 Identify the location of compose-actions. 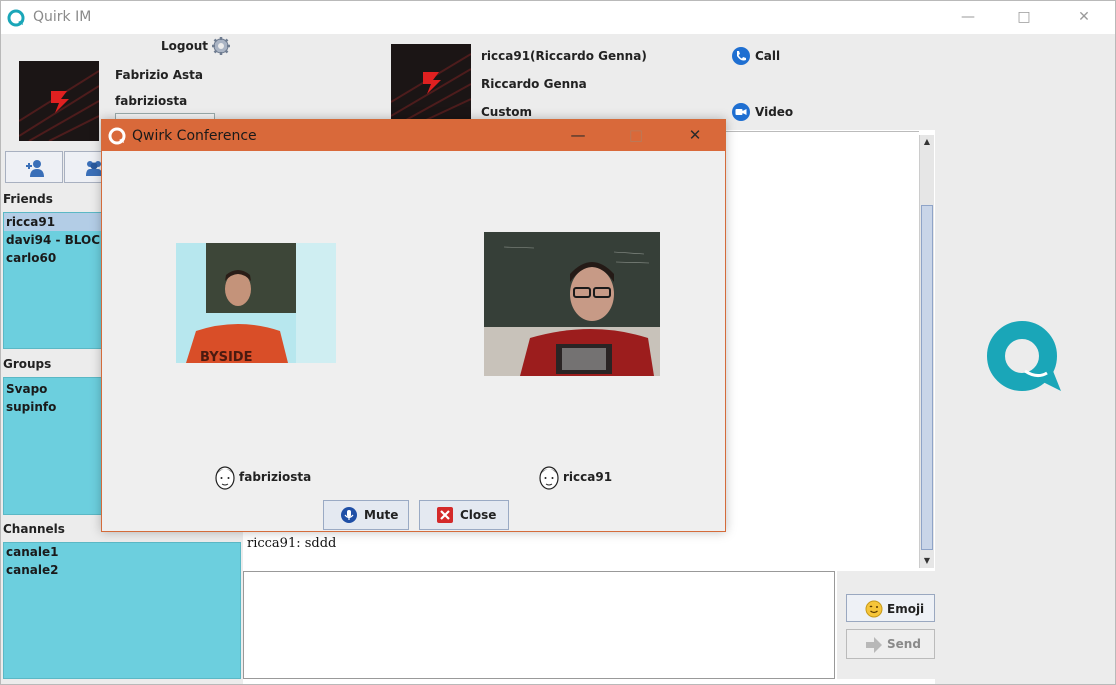
(887, 625).